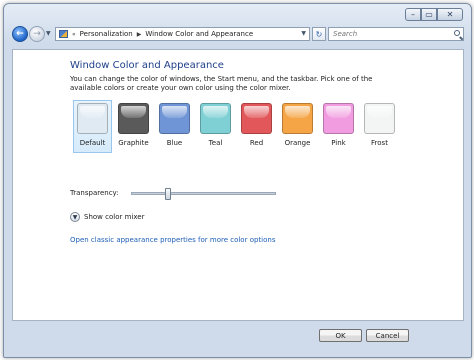 The height and width of the screenshot is (360, 474). I want to click on color-swatch-default: Default, so click(92, 126).